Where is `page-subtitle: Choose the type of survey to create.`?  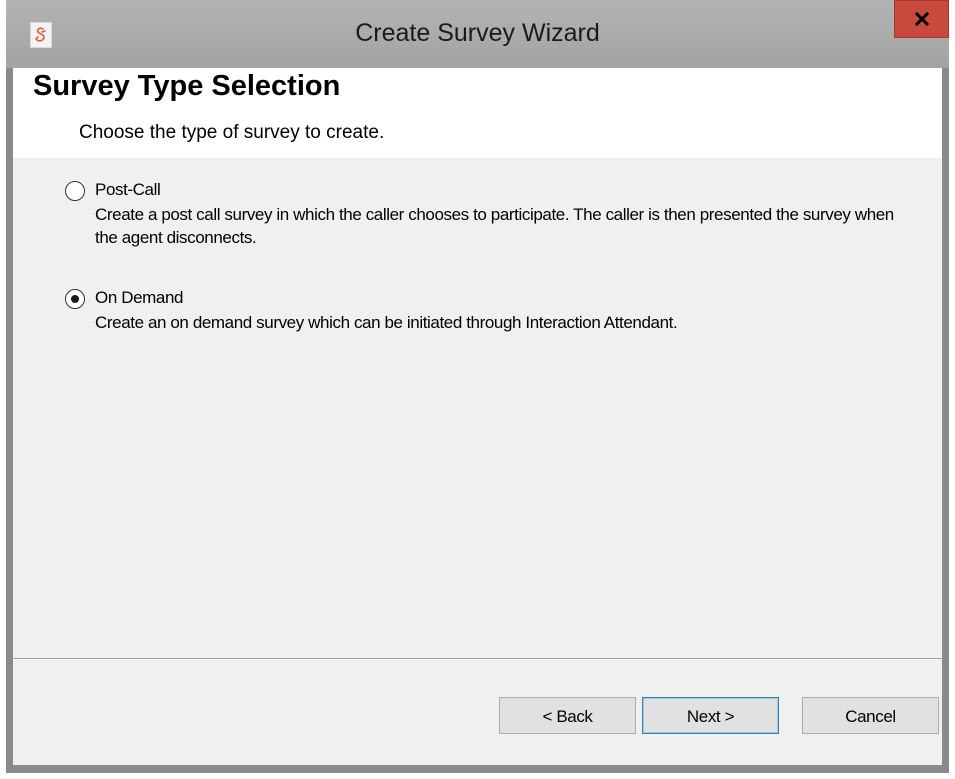
page-subtitle: Choose the type of survey to create. is located at coordinates (232, 132).